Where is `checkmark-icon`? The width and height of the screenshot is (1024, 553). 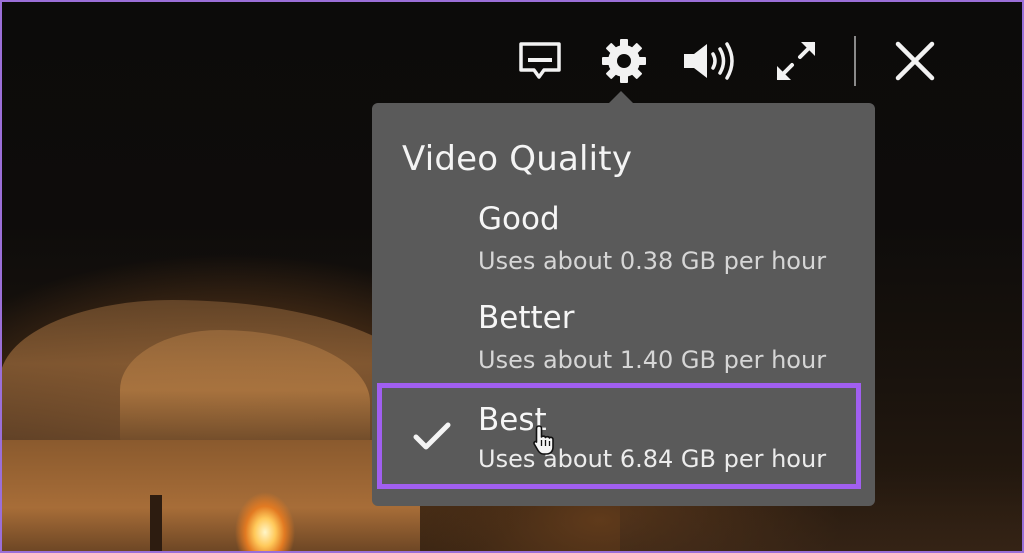
checkmark-icon is located at coordinates (432, 436).